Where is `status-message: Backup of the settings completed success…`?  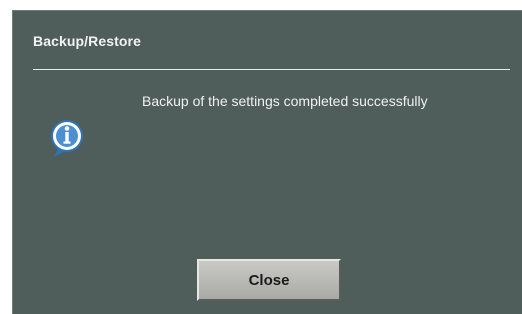 status-message: Backup of the settings completed success… is located at coordinates (285, 101).